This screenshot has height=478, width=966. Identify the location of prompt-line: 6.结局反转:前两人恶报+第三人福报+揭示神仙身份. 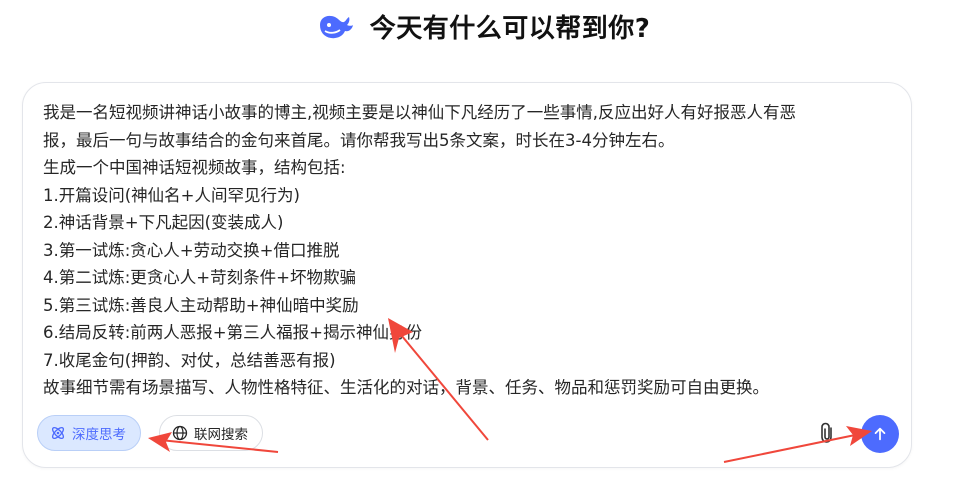
(232, 332).